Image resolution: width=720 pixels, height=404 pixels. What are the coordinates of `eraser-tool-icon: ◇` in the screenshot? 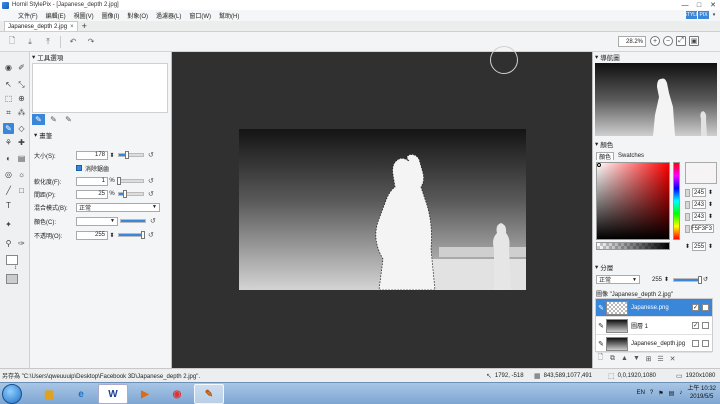 It's located at (21, 128).